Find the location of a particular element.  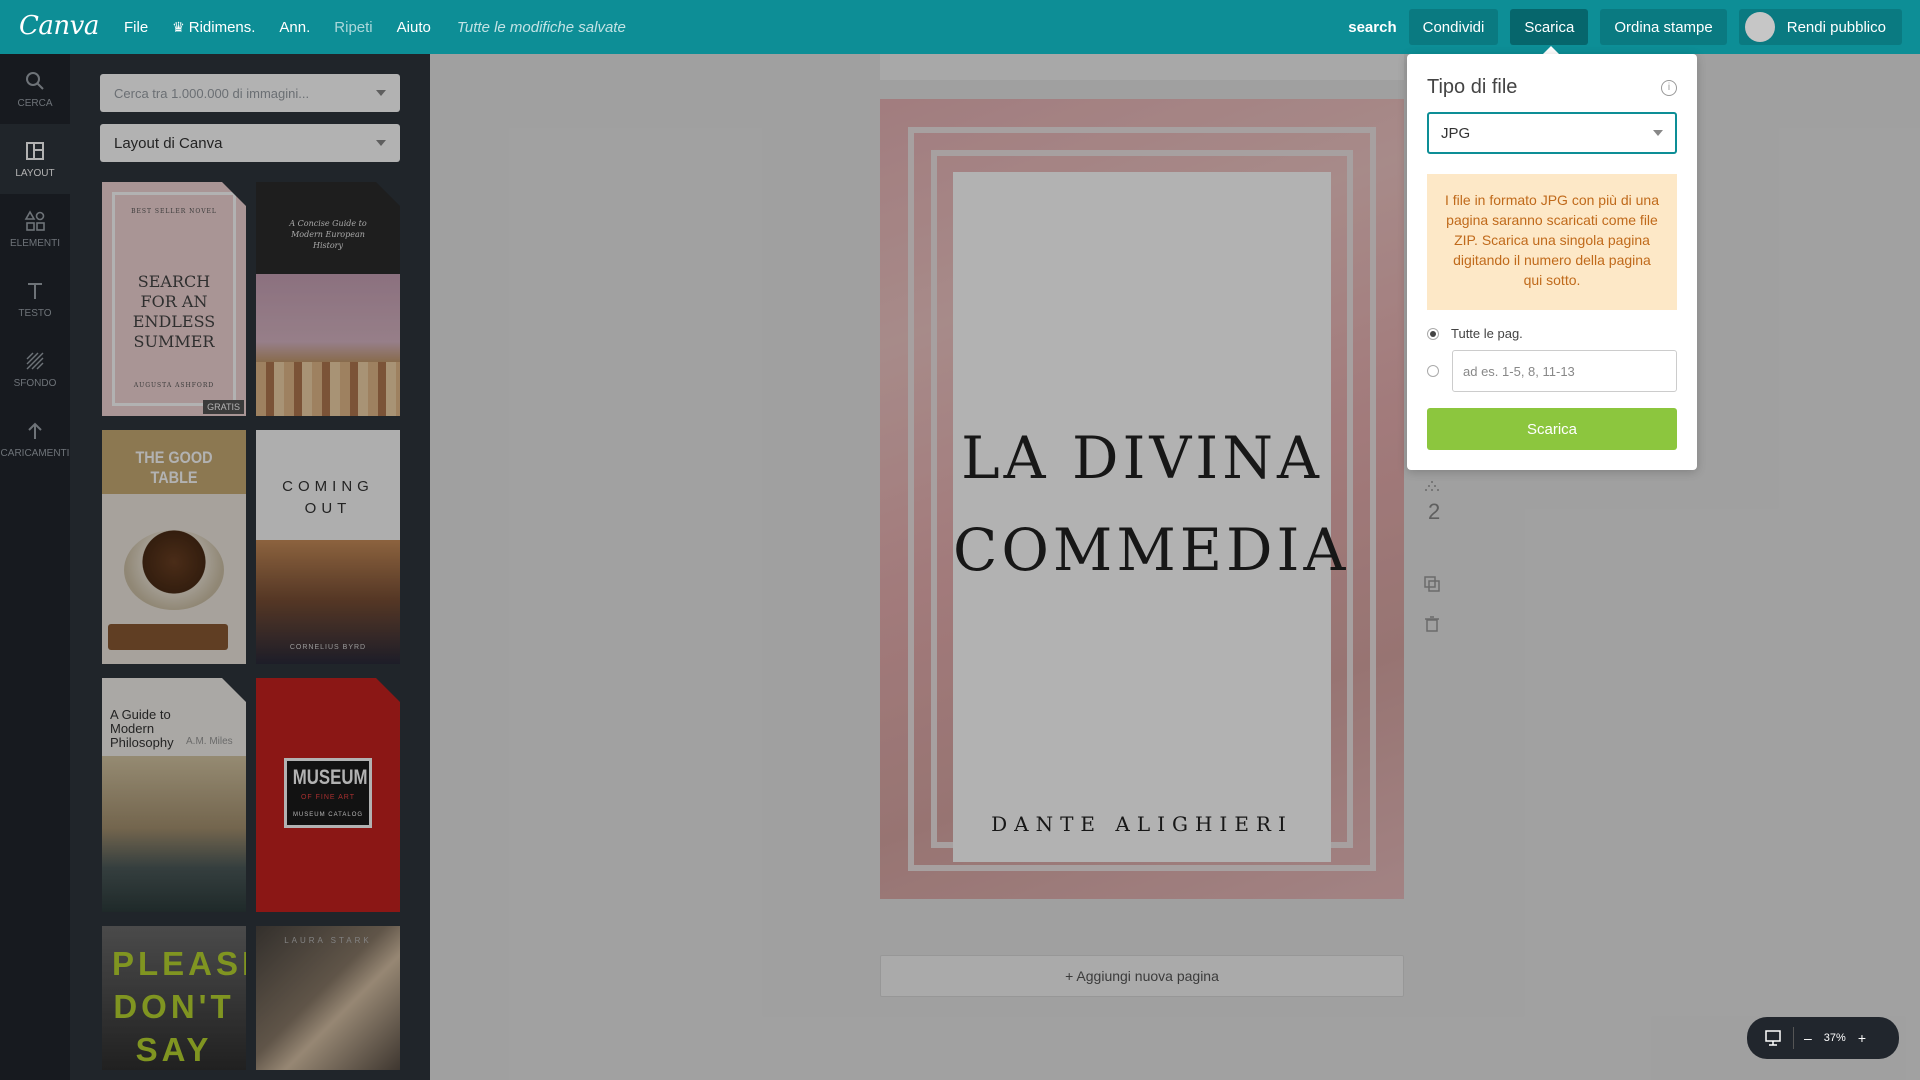

zoom-divider is located at coordinates (1793, 1038).